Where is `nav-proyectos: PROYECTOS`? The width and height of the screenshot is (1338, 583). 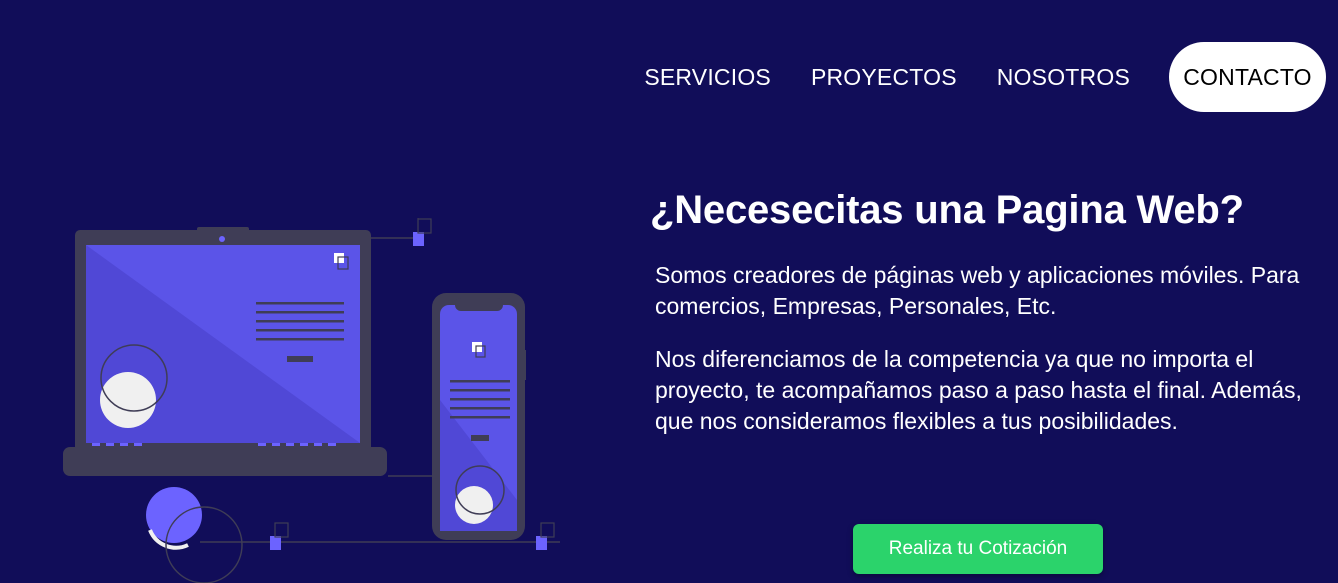
nav-proyectos: PROYECTOS is located at coordinates (884, 77).